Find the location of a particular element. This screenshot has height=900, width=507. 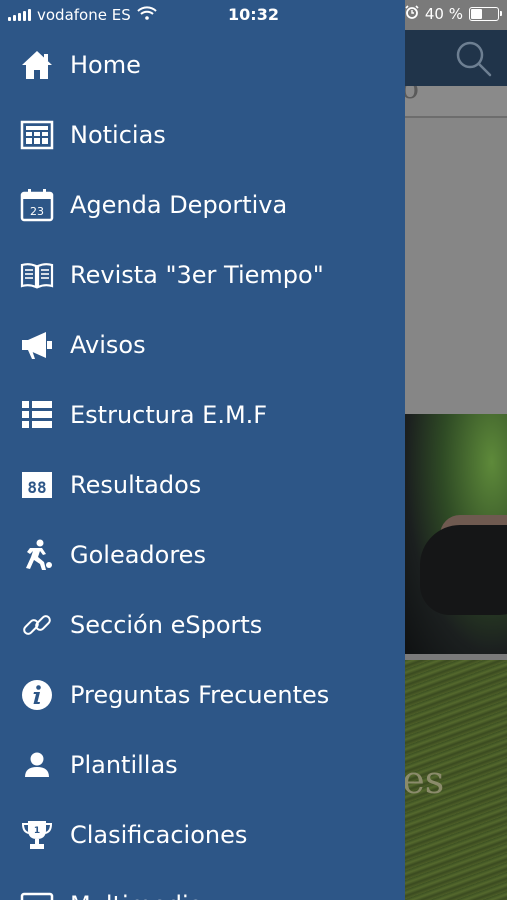

kicker-icon is located at coordinates (37, 555).